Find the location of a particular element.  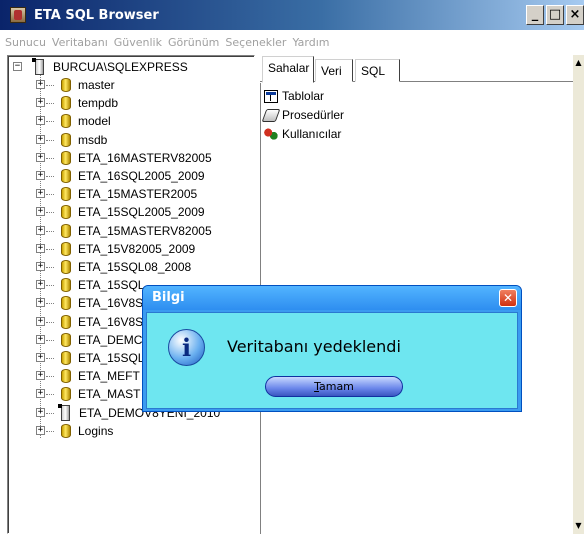

tree-item: + ETA_15MASTER2005 is located at coordinates (115, 194).